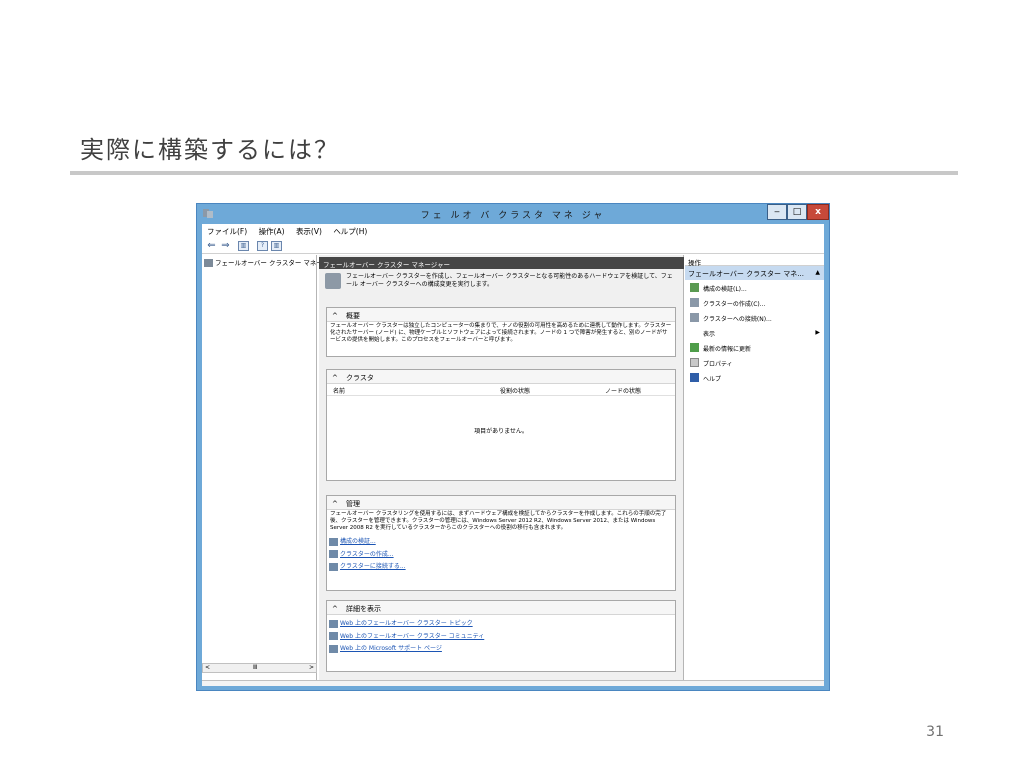 The height and width of the screenshot is (768, 1024). I want to click on cluster-manager-icon, so click(208, 263).